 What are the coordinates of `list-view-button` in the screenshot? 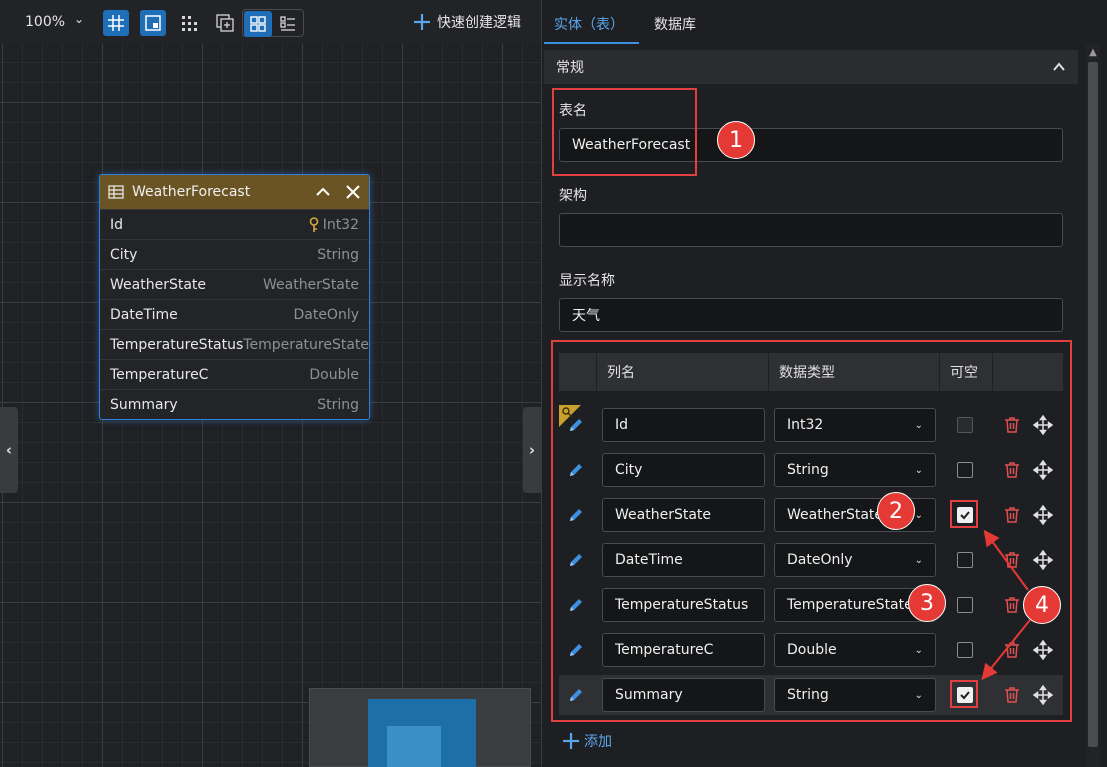 It's located at (288, 24).